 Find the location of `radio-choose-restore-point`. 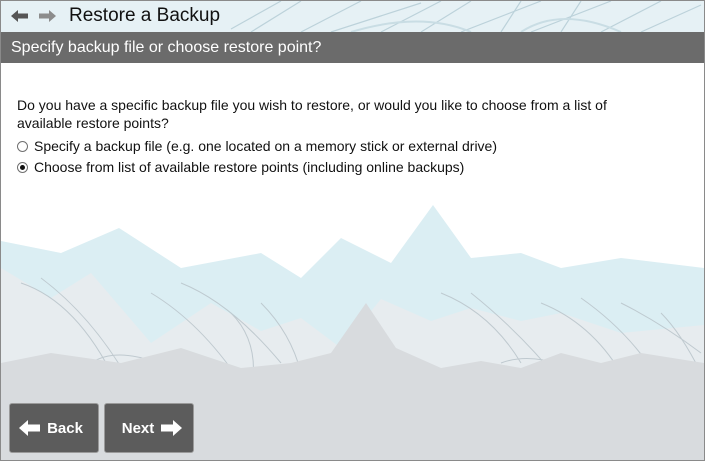

radio-choose-restore-point is located at coordinates (22, 167).